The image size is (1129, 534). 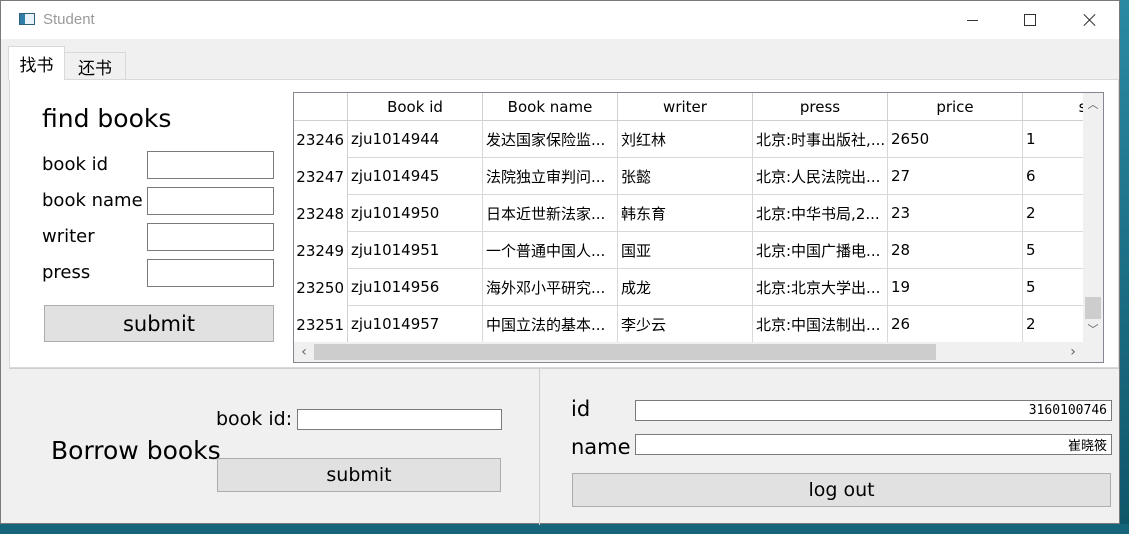 What do you see at coordinates (873, 444) in the screenshot?
I see `user-name-field: 崔晓筱` at bounding box center [873, 444].